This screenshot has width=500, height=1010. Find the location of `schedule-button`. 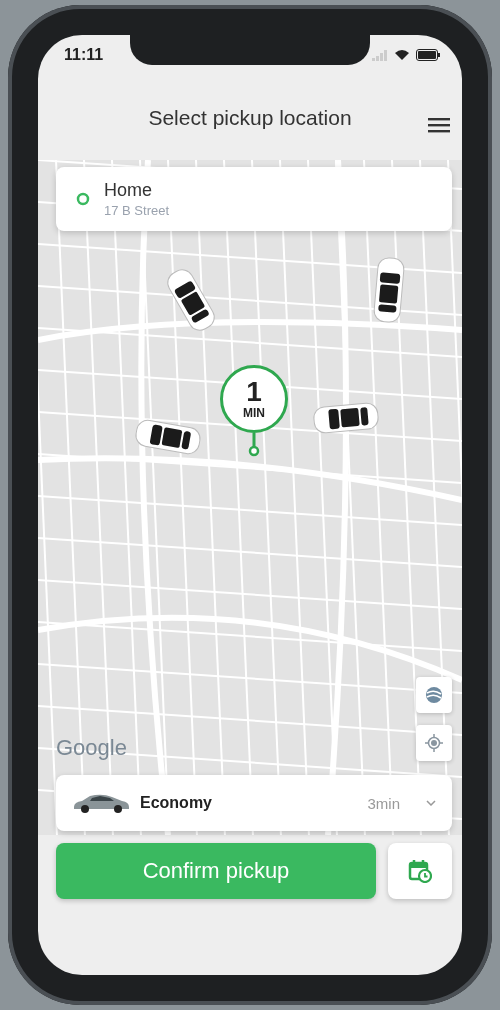

schedule-button is located at coordinates (420, 871).